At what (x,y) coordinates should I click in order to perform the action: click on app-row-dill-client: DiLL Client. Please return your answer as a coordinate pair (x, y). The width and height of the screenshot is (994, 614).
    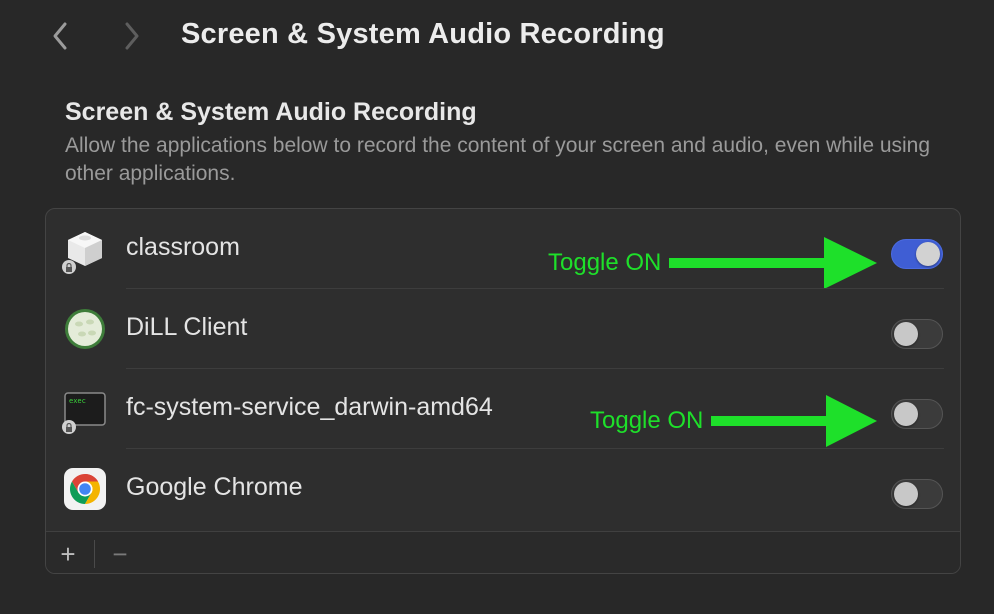
    Looking at the image, I should click on (503, 329).